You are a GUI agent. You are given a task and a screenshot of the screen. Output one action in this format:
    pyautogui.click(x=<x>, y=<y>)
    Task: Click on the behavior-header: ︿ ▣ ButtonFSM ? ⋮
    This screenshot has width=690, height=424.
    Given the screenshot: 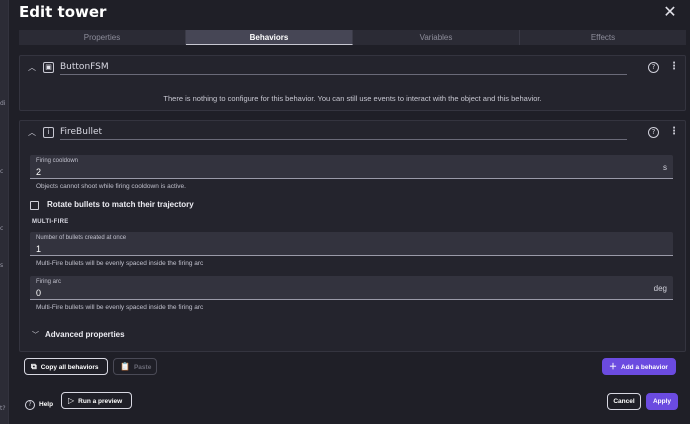 What is the action you would take?
    pyautogui.click(x=352, y=68)
    